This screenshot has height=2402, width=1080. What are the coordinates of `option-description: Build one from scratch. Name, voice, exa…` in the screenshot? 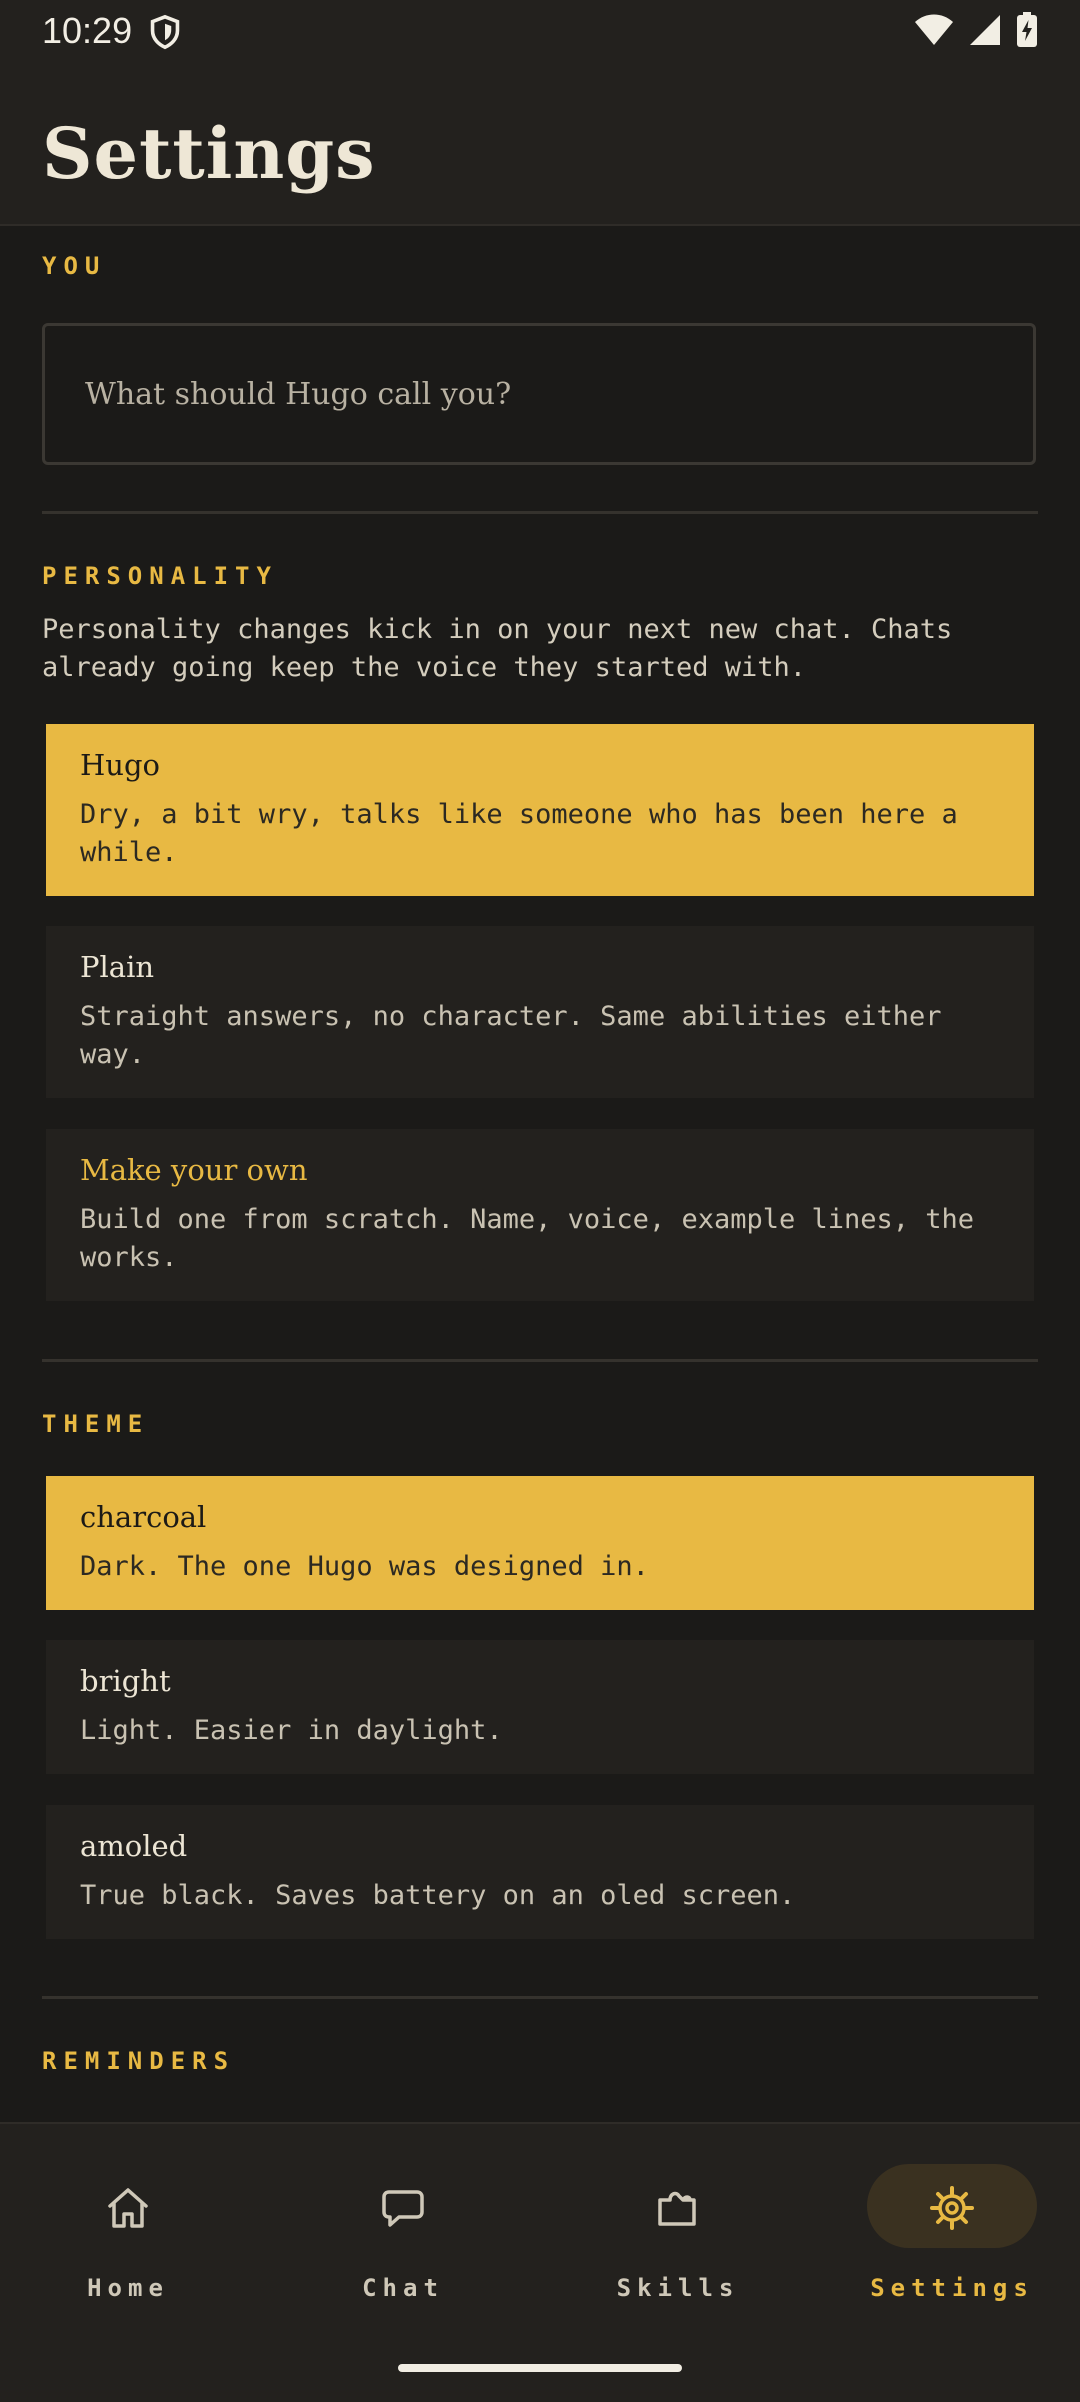 It's located at (527, 1238).